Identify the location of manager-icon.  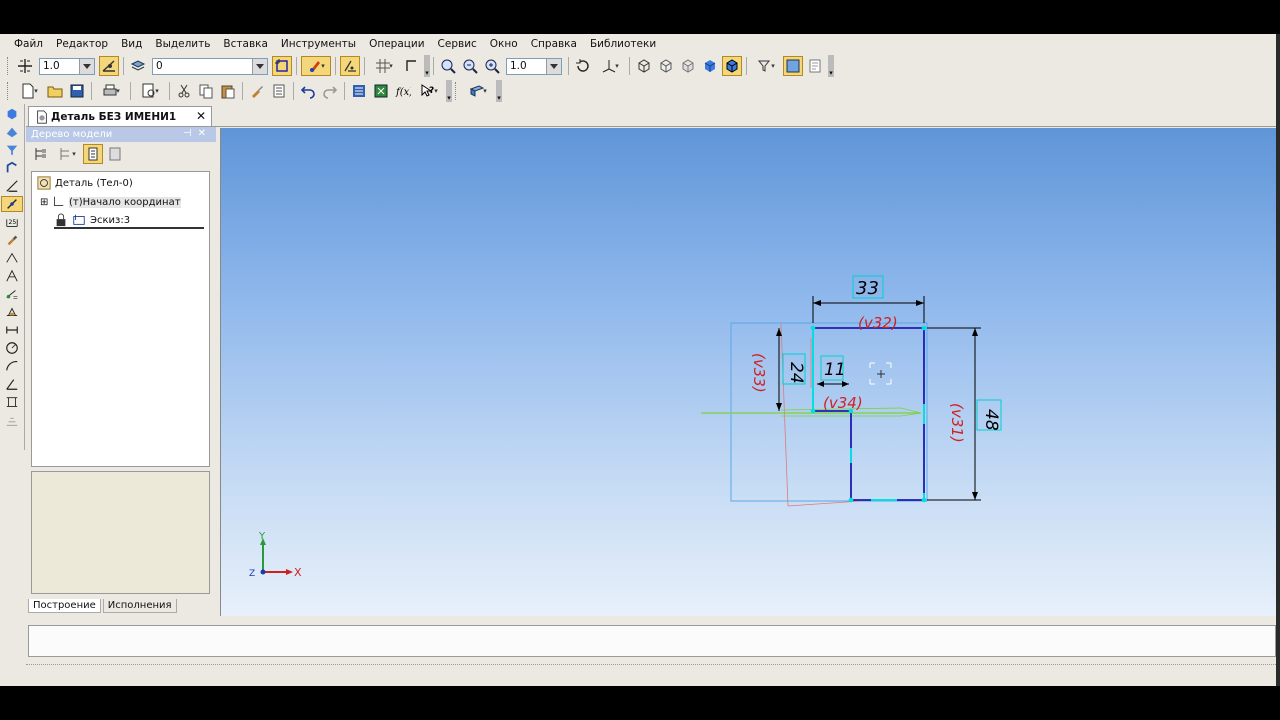
(359, 91).